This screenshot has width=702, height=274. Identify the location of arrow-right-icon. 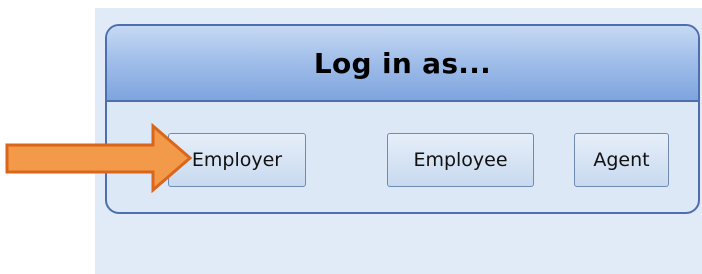
(99, 158).